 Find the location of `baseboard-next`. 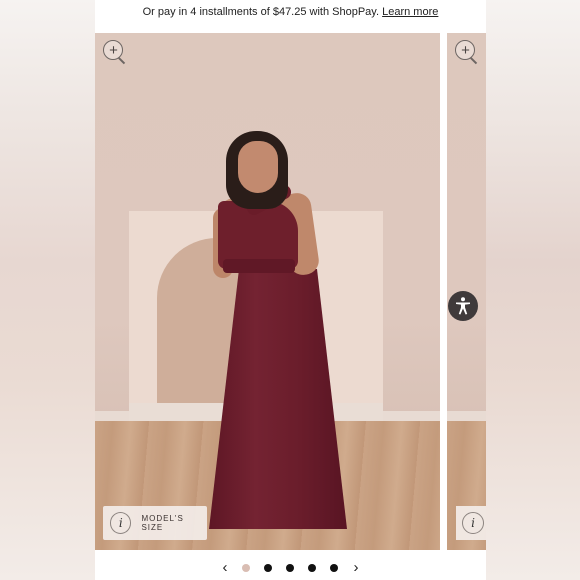

baseboard-next is located at coordinates (466, 416).